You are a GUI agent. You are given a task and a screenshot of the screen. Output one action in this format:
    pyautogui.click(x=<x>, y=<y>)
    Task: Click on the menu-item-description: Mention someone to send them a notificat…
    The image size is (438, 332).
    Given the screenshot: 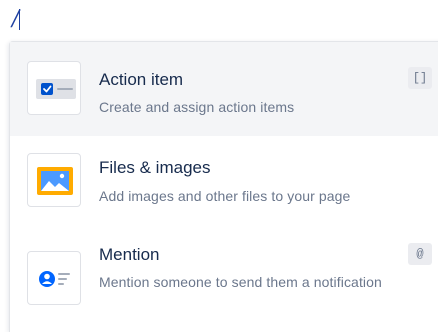 What is the action you would take?
    pyautogui.click(x=240, y=282)
    